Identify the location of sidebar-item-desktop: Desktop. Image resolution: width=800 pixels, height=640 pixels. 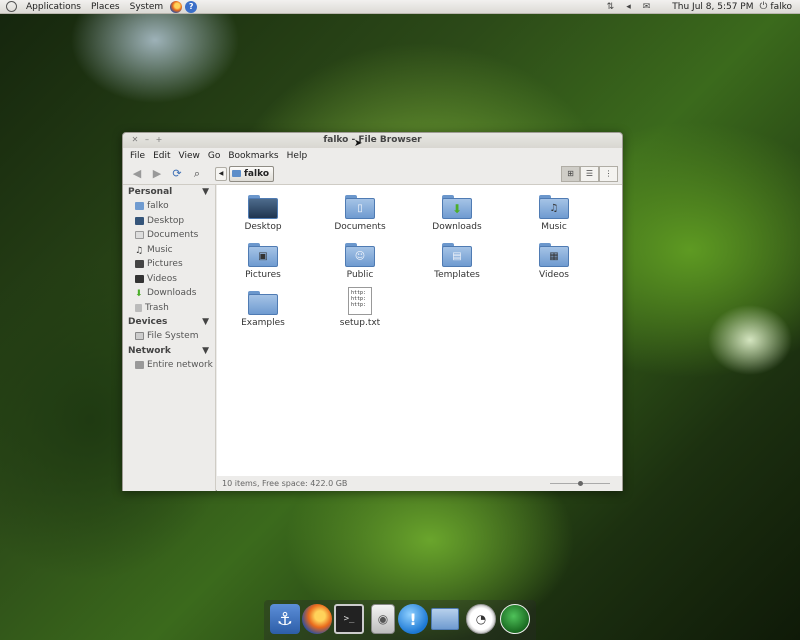
(169, 221).